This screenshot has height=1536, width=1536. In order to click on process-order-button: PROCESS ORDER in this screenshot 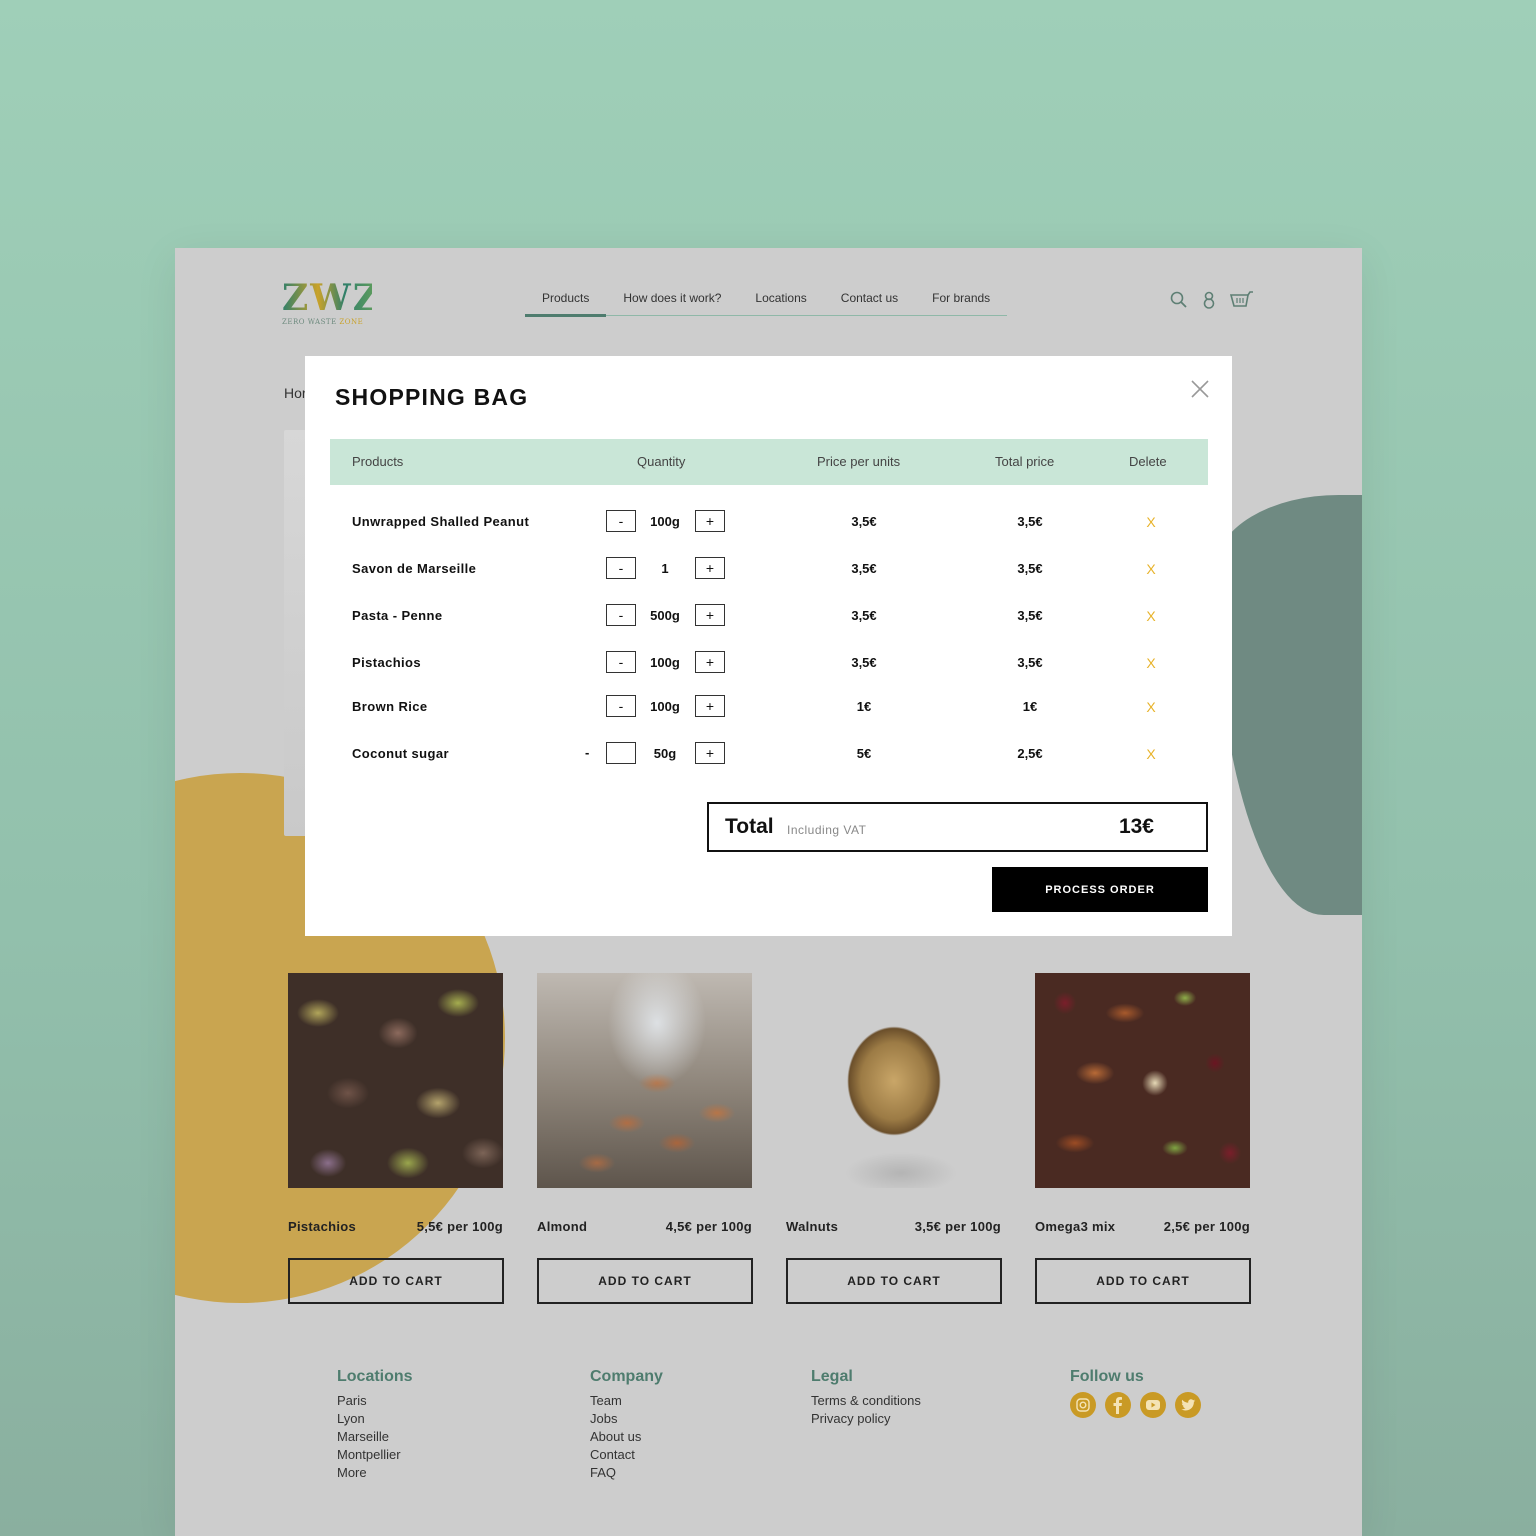, I will do `click(1100, 889)`.